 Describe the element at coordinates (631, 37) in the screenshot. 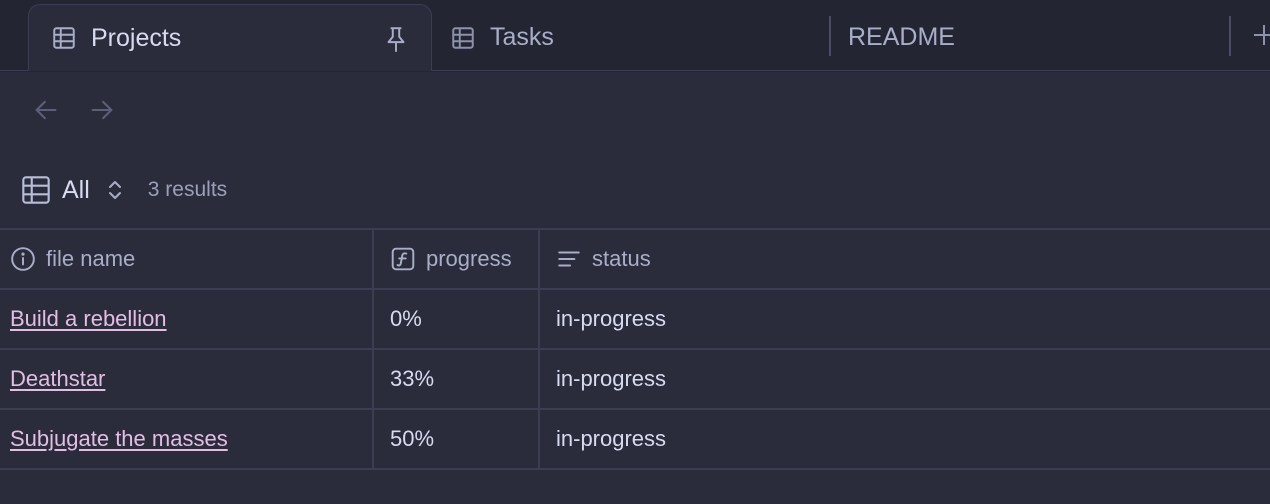

I see `tab-tasks: Tasks` at that location.